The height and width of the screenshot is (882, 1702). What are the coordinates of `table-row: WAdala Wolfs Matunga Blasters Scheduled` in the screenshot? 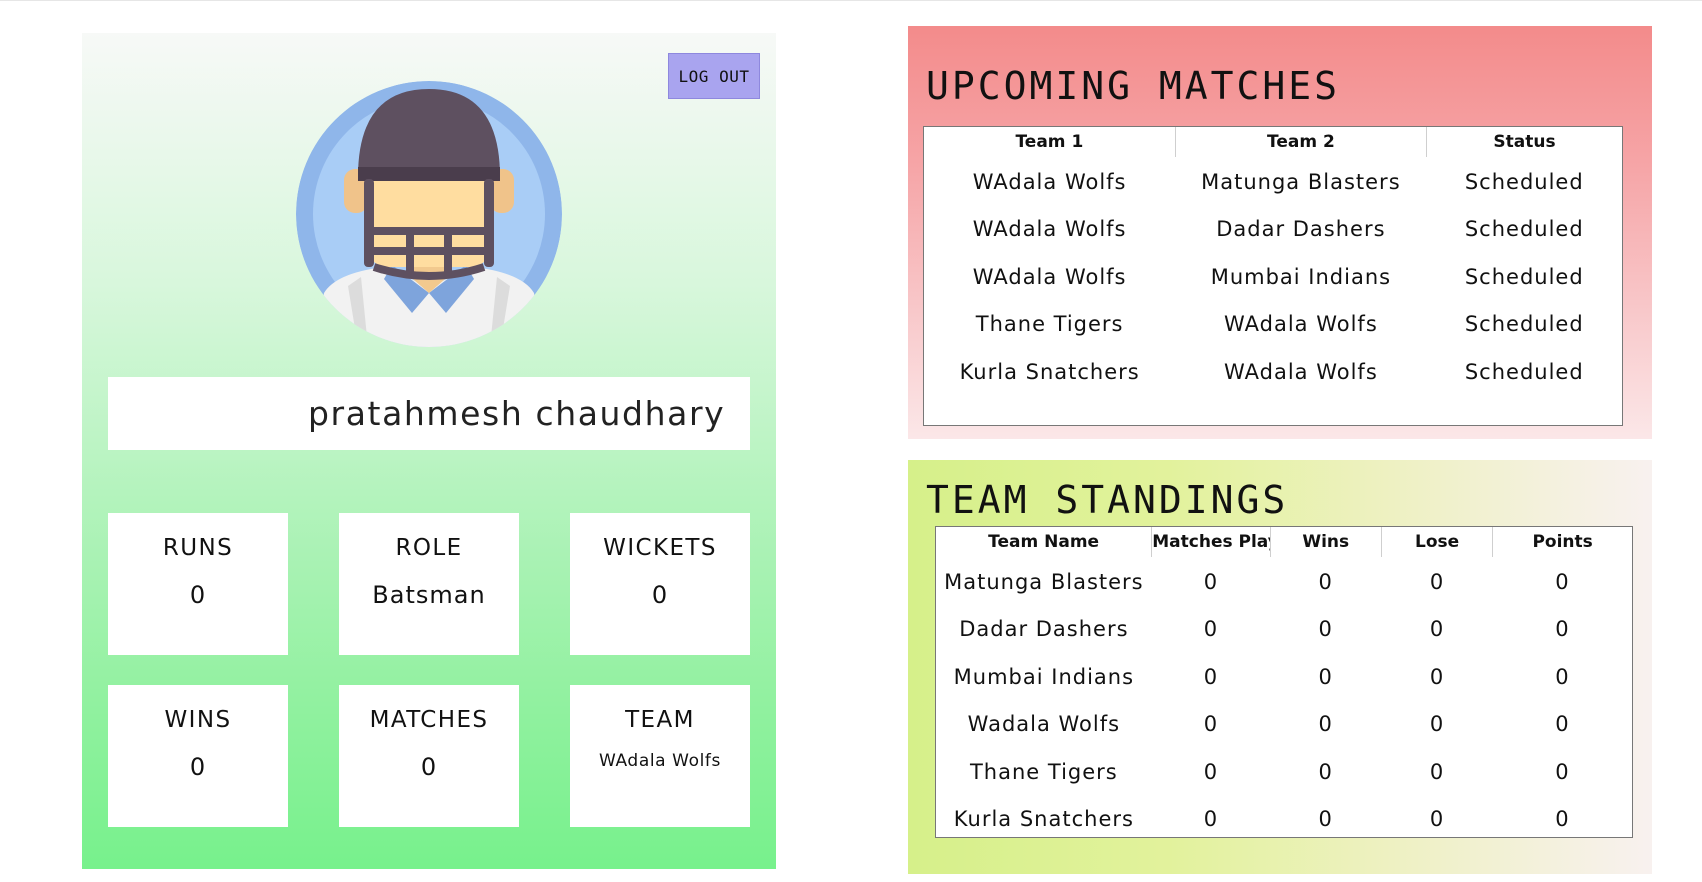 It's located at (1273, 182).